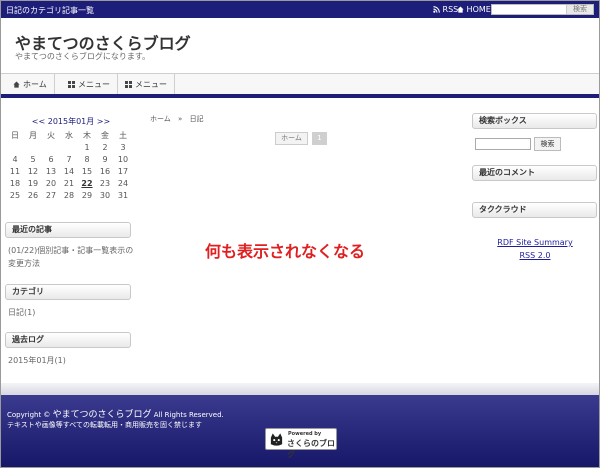 This screenshot has width=600, height=468. Describe the element at coordinates (291, 138) in the screenshot. I see `pager-home-button: ホーム` at that location.